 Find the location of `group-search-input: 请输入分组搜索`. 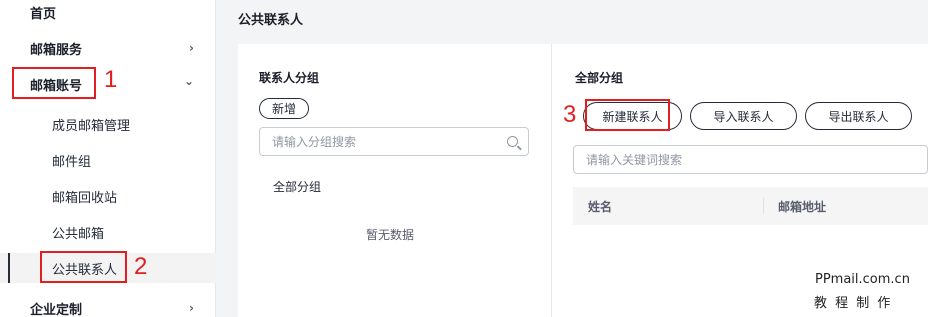

group-search-input: 请输入分组搜索 is located at coordinates (394, 141).